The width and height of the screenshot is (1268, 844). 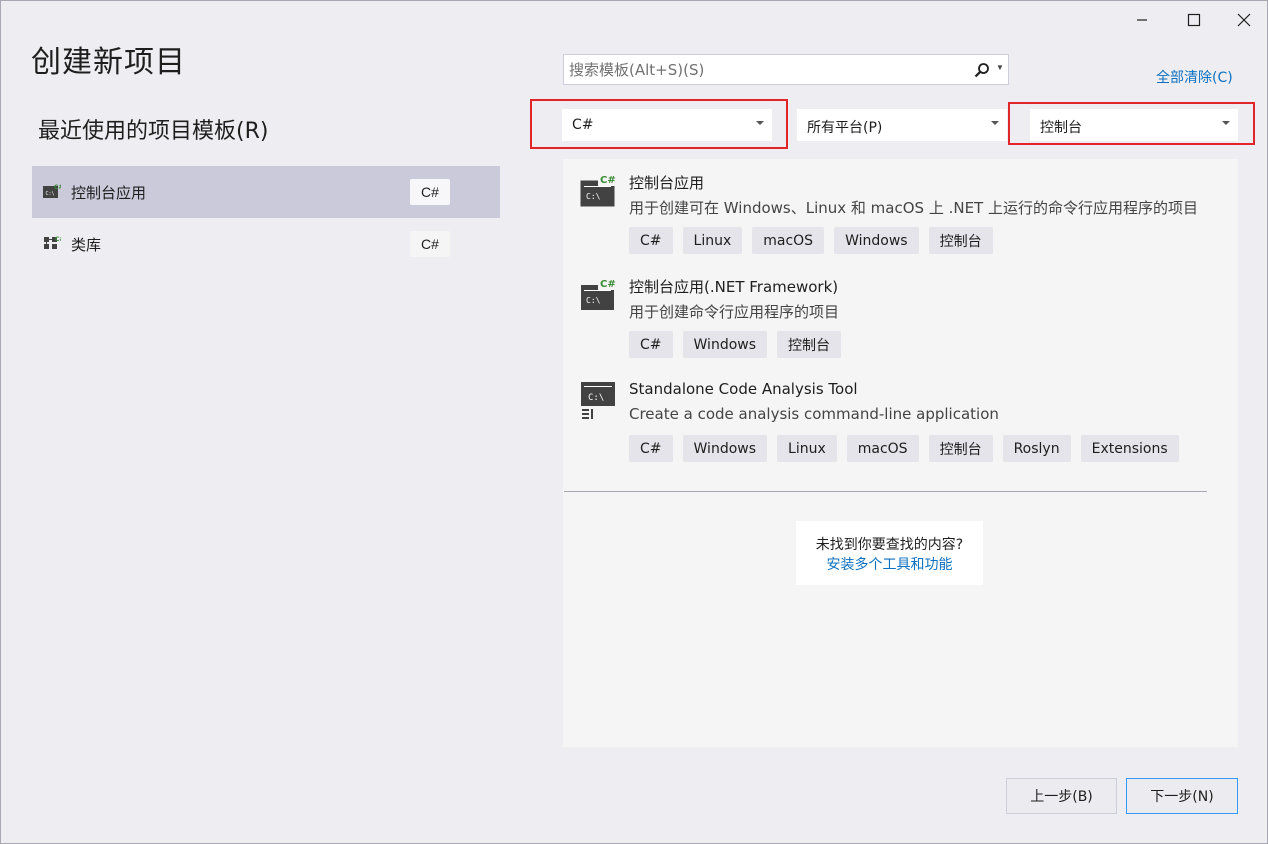 I want to click on back-button: 上一步(B), so click(x=1061, y=796).